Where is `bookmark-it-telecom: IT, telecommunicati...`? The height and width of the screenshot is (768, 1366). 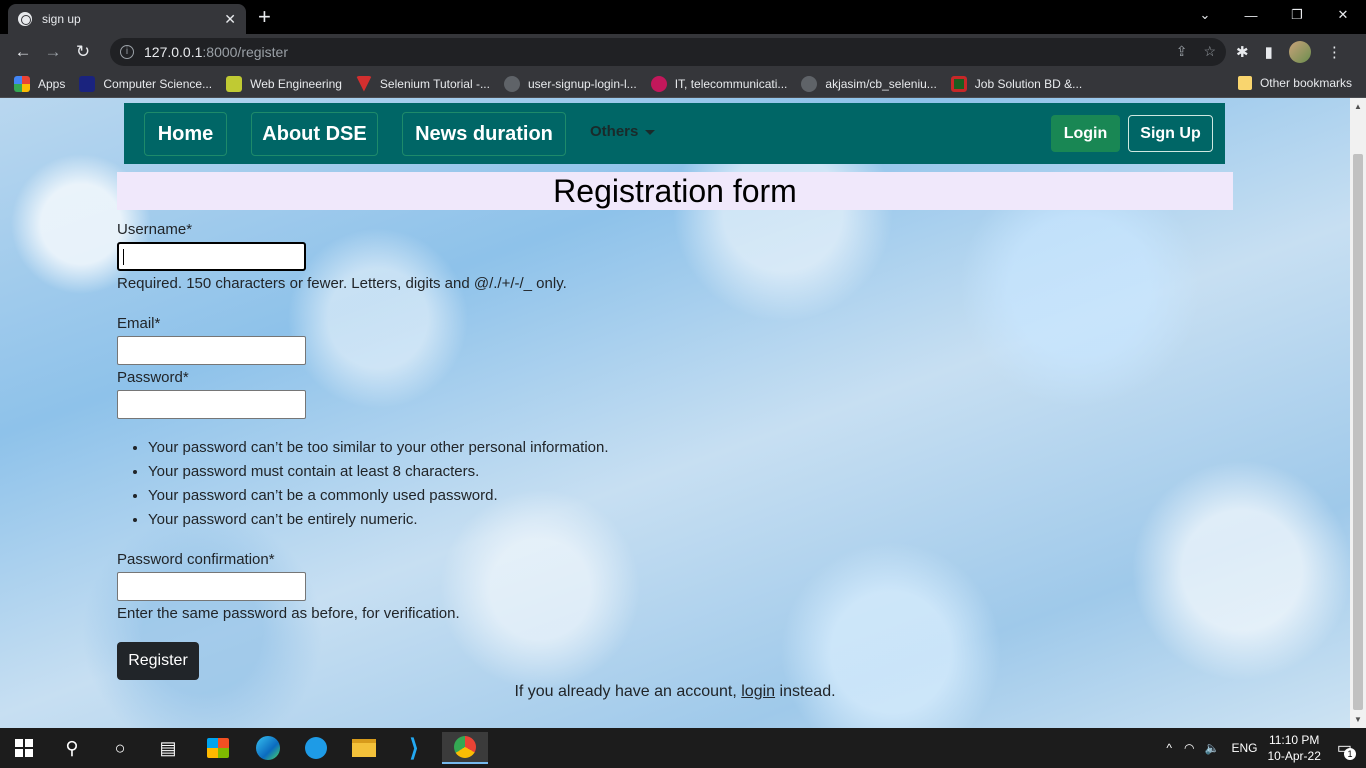
bookmark-it-telecom: IT, telecommunicati... is located at coordinates (719, 83).